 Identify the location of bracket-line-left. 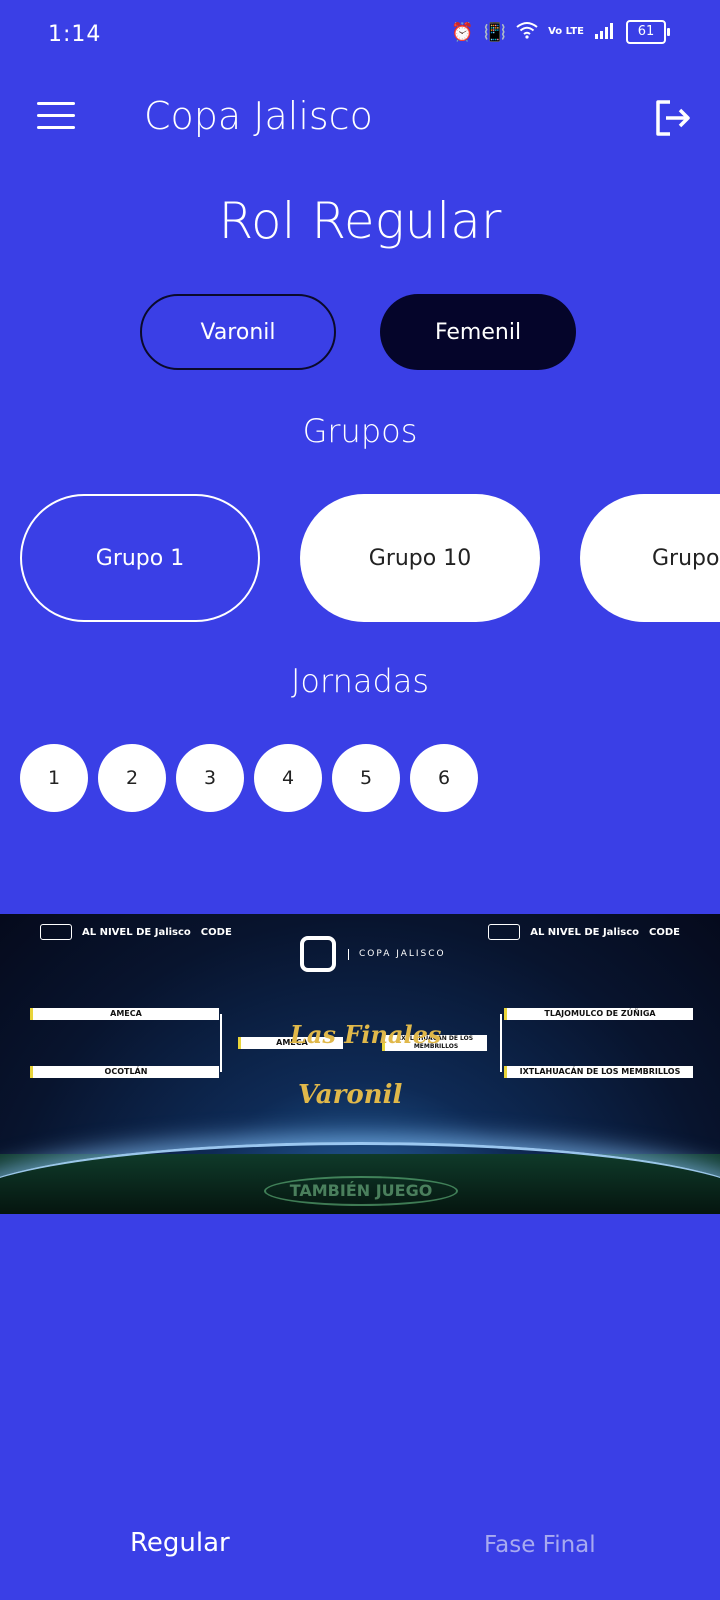
(221, 1043).